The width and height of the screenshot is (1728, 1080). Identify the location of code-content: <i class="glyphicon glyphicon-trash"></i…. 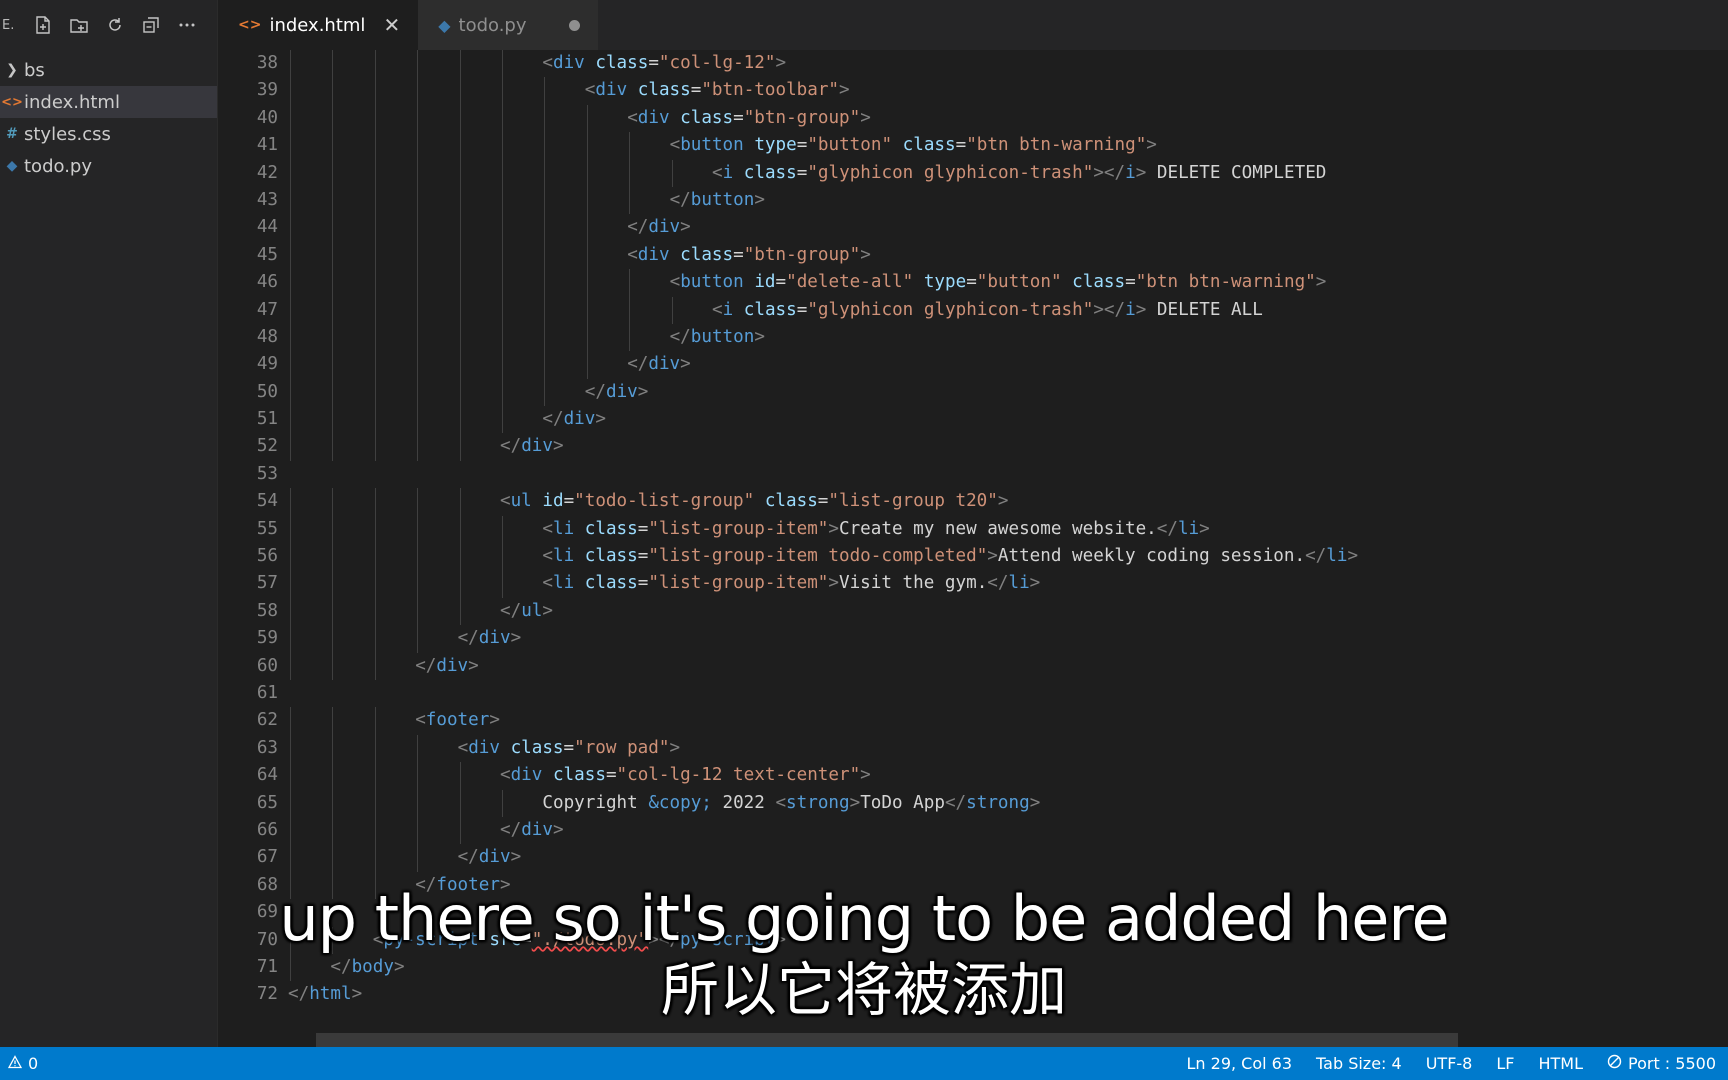
(987, 310).